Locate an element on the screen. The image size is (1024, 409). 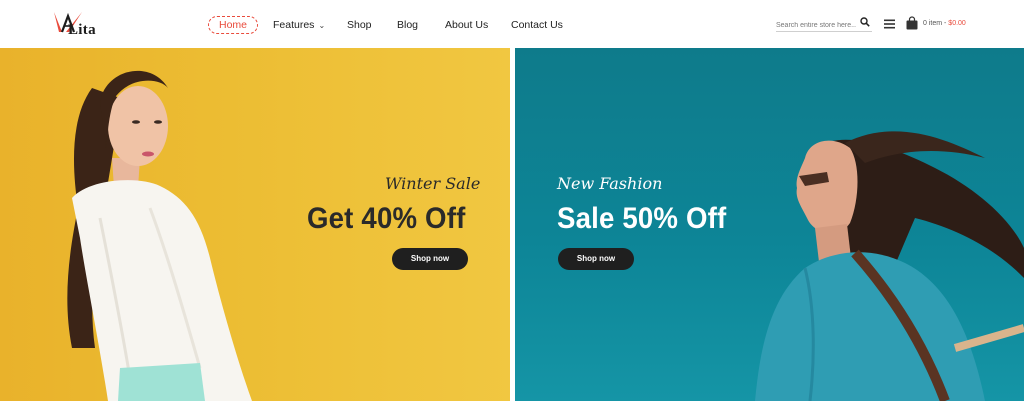
chevron-down-icon: ⌄ is located at coordinates (322, 25).